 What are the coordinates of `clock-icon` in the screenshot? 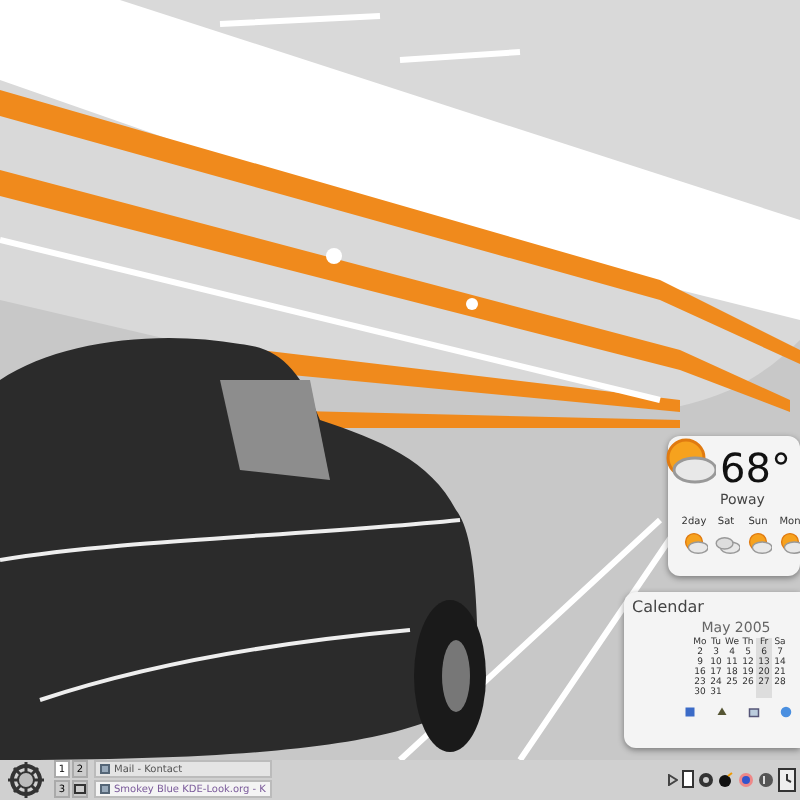 It's located at (787, 779).